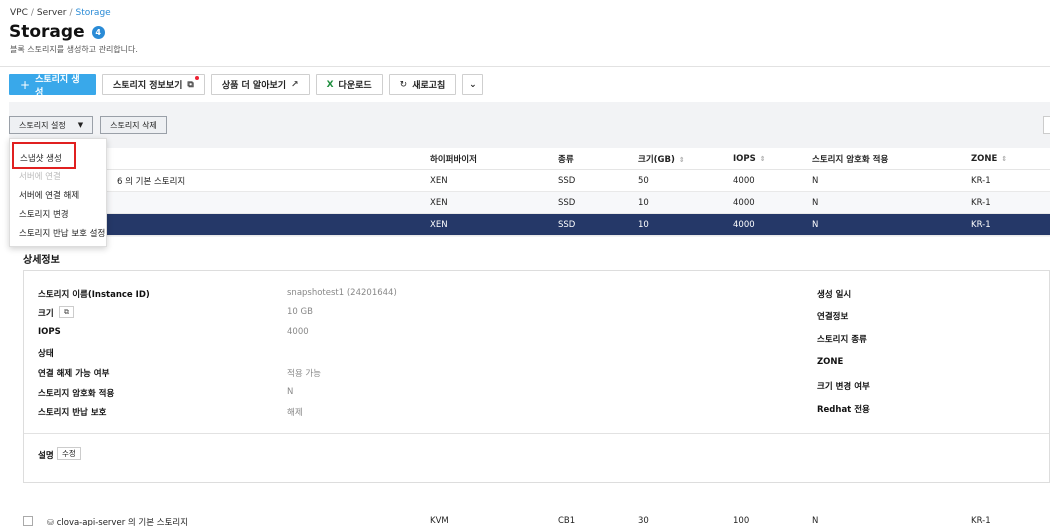 The image size is (1050, 526). Describe the element at coordinates (62, 233) in the screenshot. I see `menu-item-return-protection: 스토리지 반납 보호 설정` at that location.